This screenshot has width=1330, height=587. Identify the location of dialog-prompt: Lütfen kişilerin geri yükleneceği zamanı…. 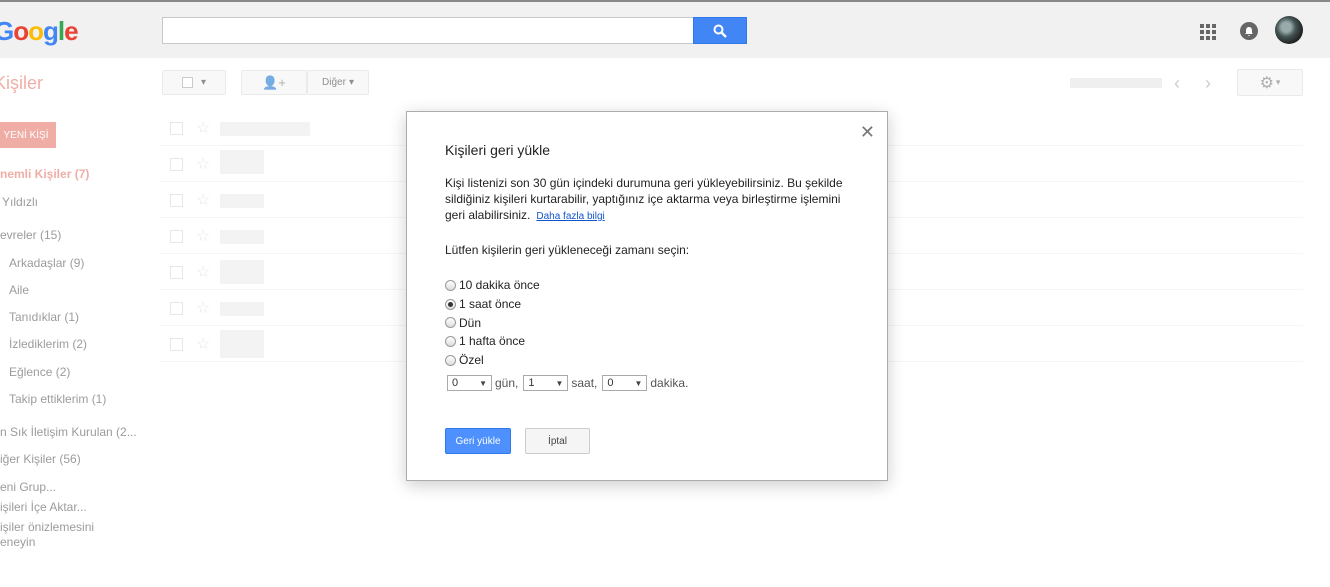
(567, 250).